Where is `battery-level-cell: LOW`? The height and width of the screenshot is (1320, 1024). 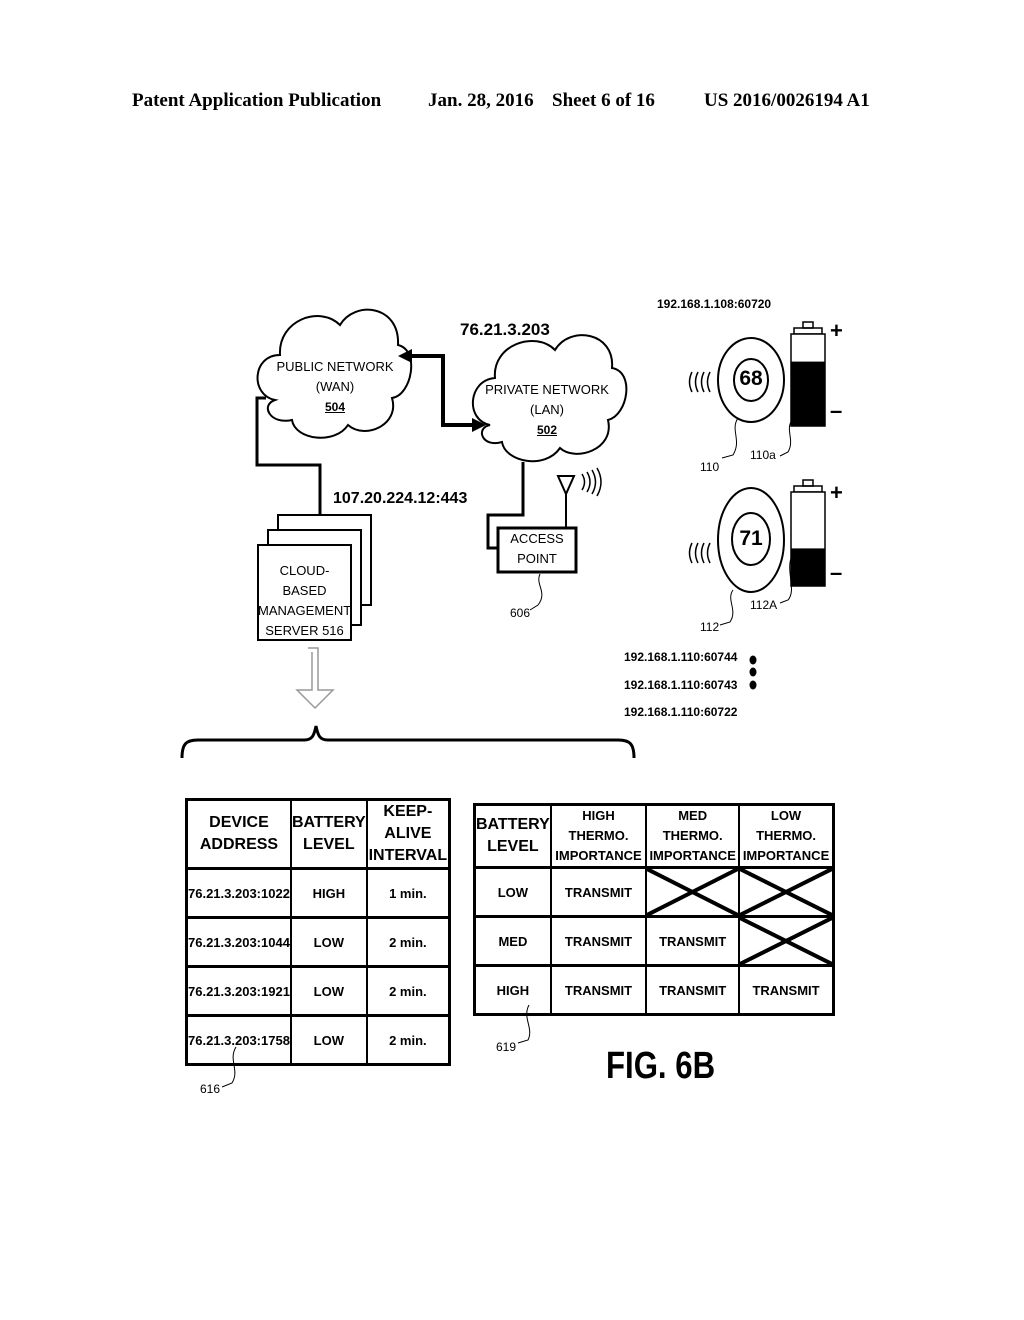 battery-level-cell: LOW is located at coordinates (512, 892).